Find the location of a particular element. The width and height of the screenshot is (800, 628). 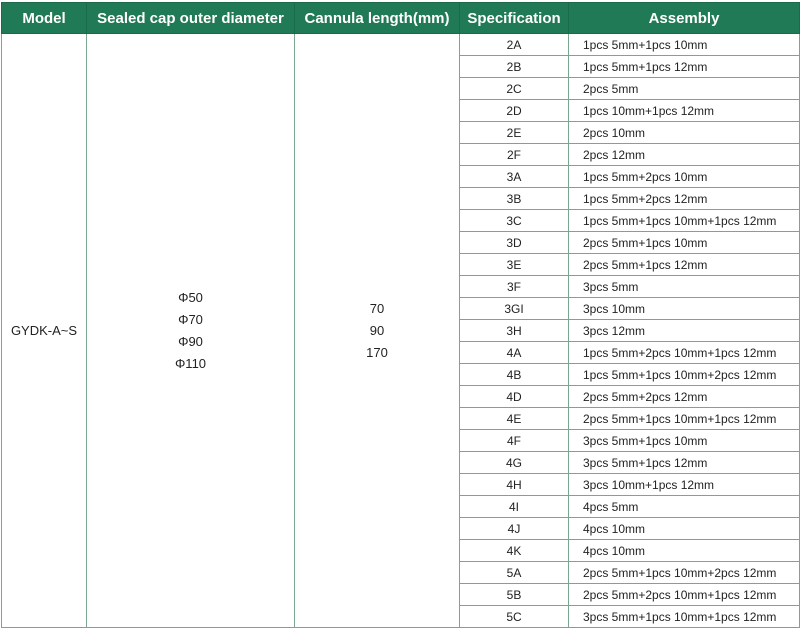

assembly-cell: 2pcs 5mm+1pcs 12mm is located at coordinates (684, 264).